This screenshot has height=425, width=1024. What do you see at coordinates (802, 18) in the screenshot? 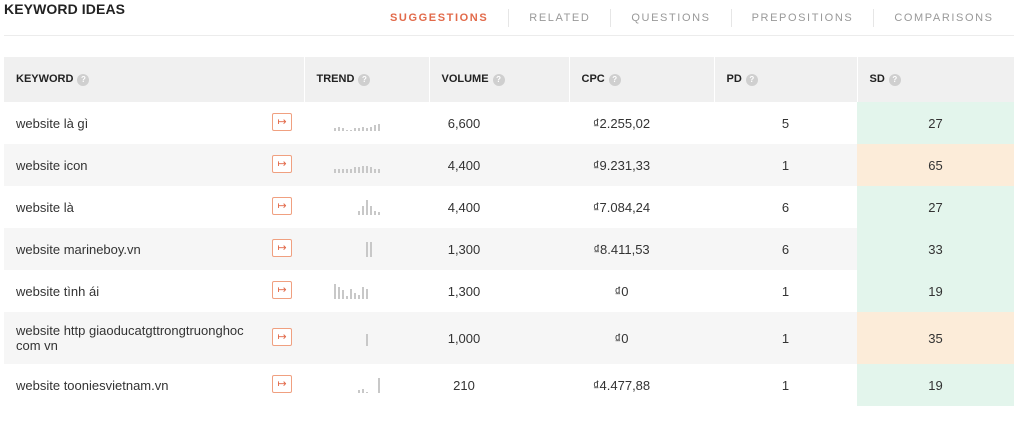
I see `tab-prepositions: PREPOSITIONS` at bounding box center [802, 18].